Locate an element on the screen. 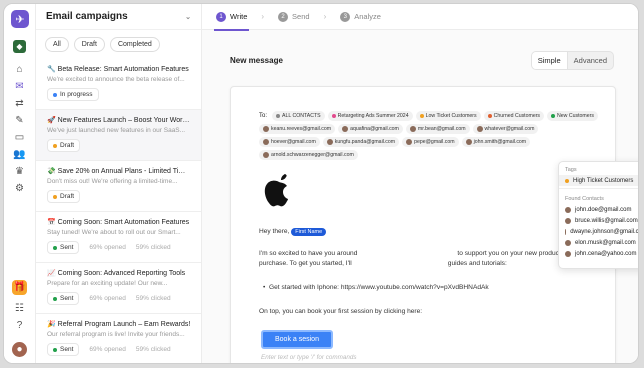 The width and height of the screenshot is (644, 368). recipient-label: mr.bean@gmail.com is located at coordinates (441, 129).